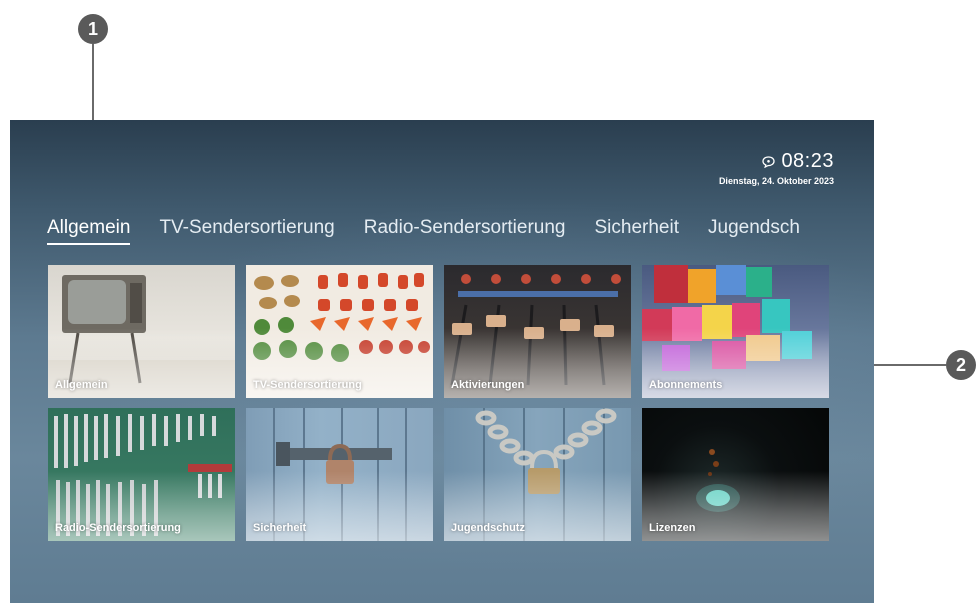 This screenshot has width=978, height=603. What do you see at coordinates (776, 181) in the screenshot?
I see `clock-date: Dienstag, 24. Oktober 2023` at bounding box center [776, 181].